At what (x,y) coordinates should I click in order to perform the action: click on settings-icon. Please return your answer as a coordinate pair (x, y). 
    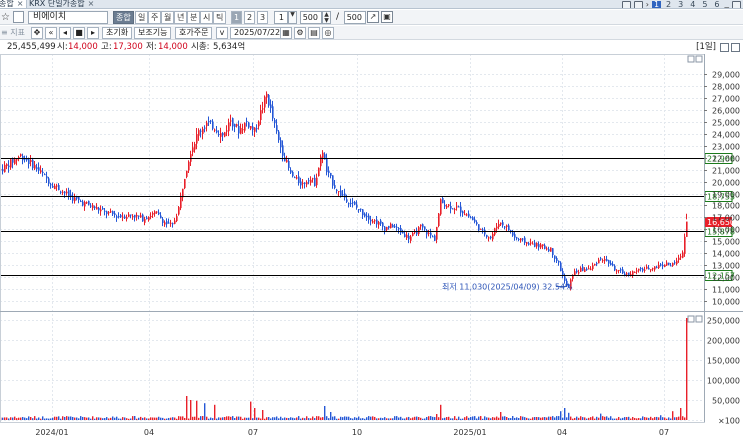
    Looking at the image, I should click on (638, 4).